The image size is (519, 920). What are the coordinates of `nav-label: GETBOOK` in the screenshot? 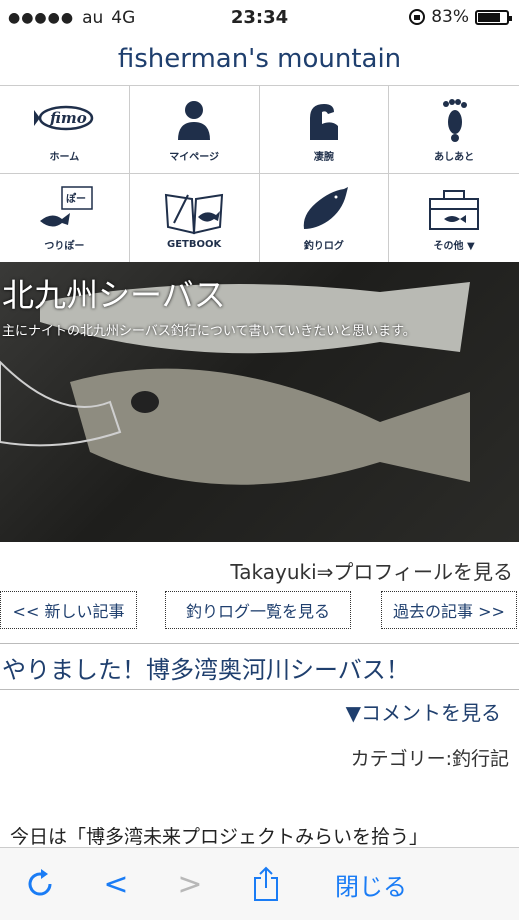 It's located at (194, 244).